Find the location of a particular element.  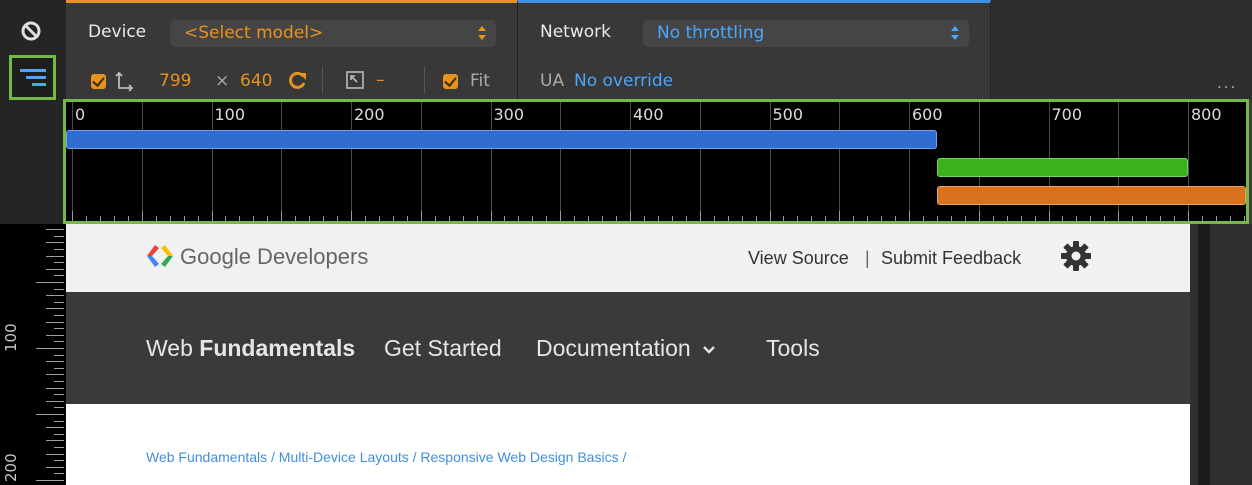

rotate-icon is located at coordinates (298, 80).